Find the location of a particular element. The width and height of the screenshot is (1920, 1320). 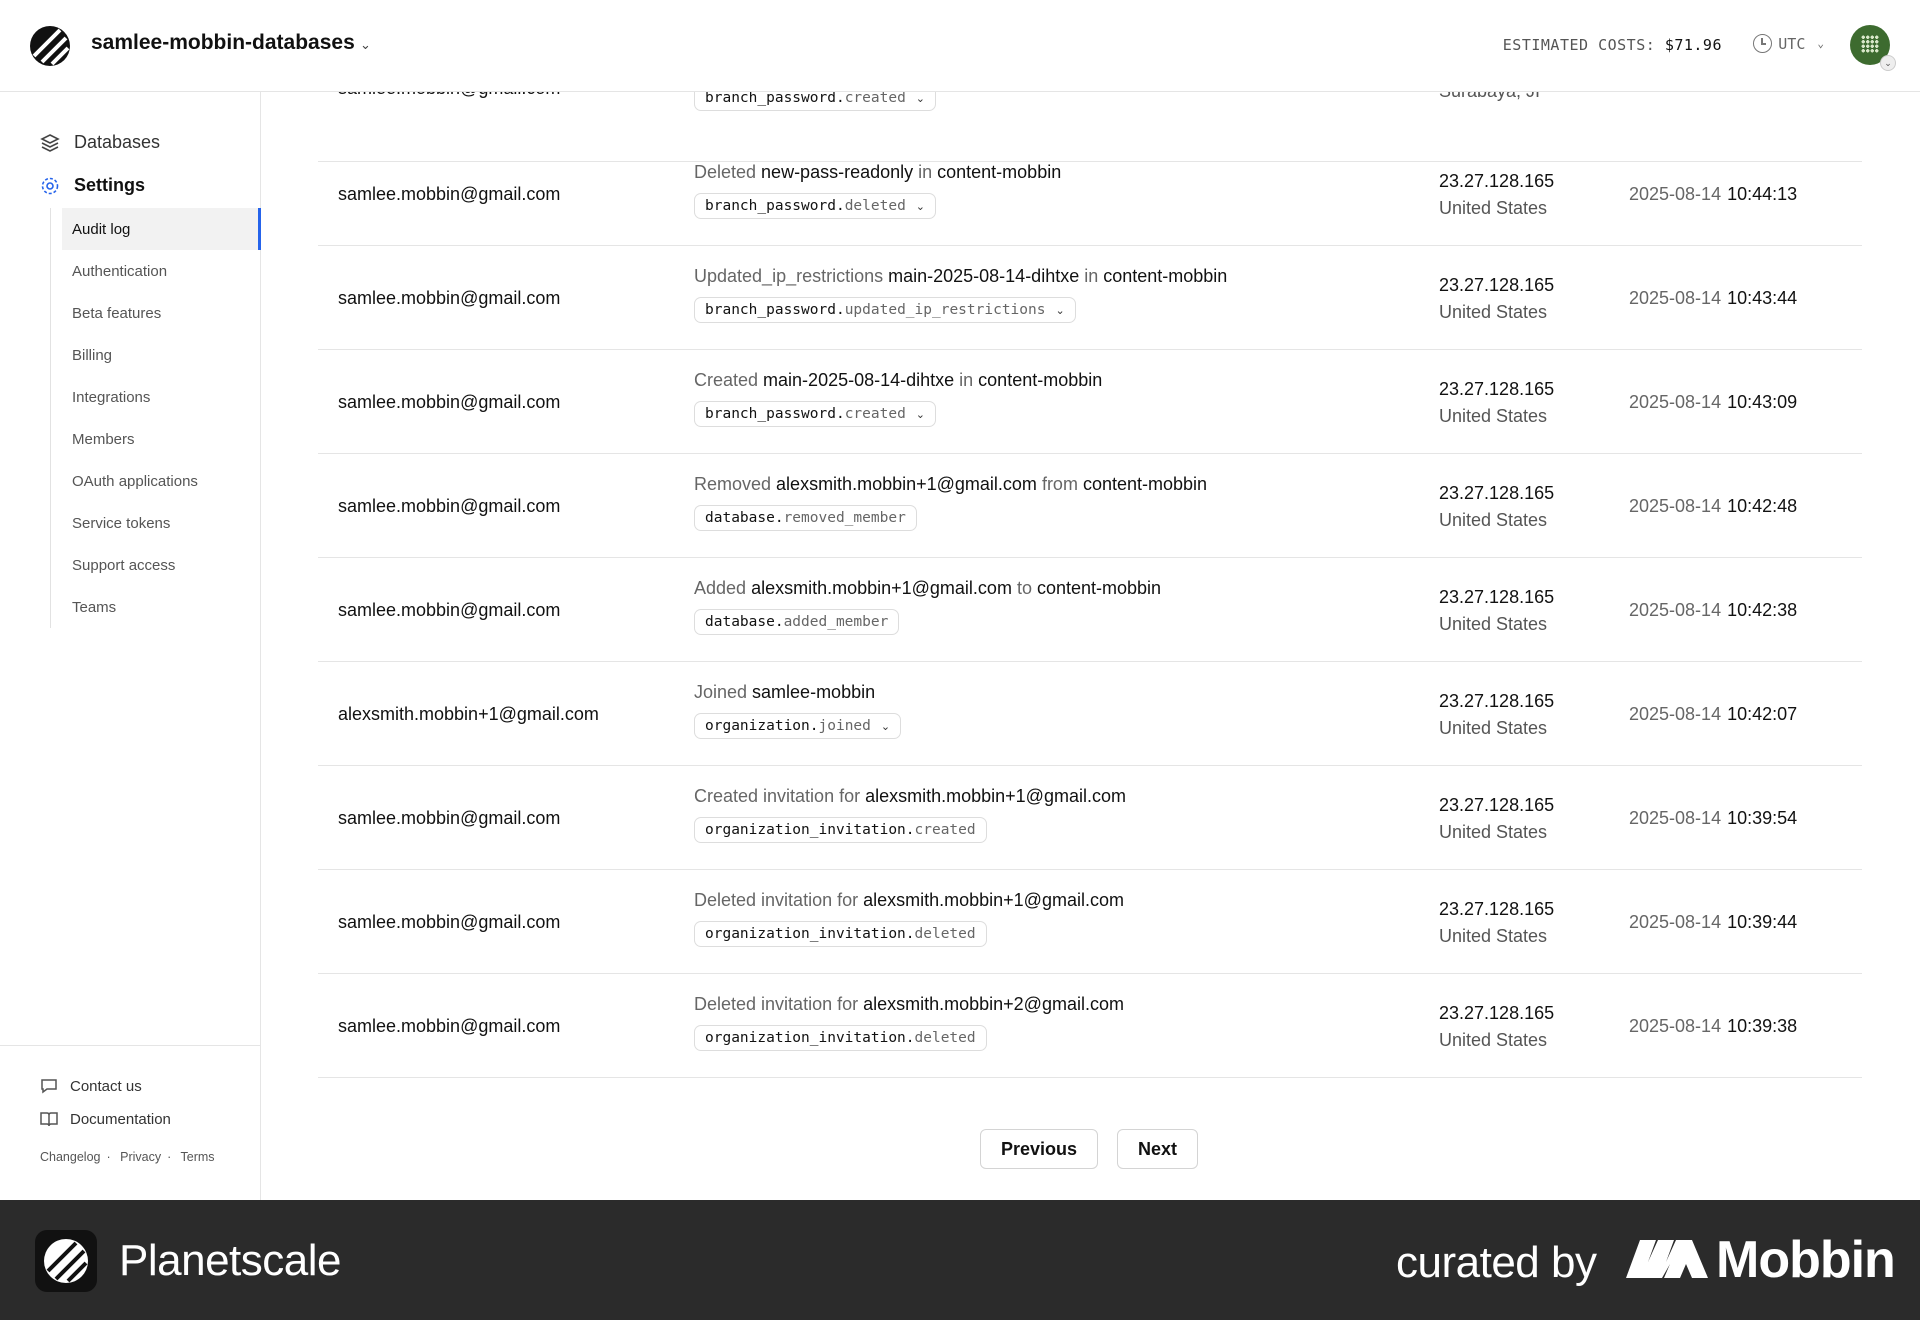

event-entity: alexsmith.mobbin+1@gmail.com is located at coordinates (881, 588).